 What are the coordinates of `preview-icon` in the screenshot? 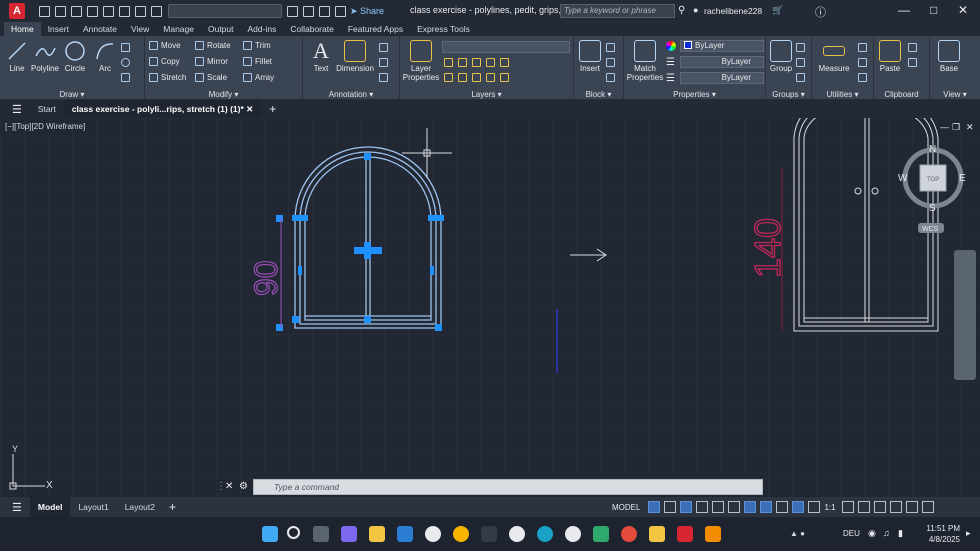 It's located at (308, 11).